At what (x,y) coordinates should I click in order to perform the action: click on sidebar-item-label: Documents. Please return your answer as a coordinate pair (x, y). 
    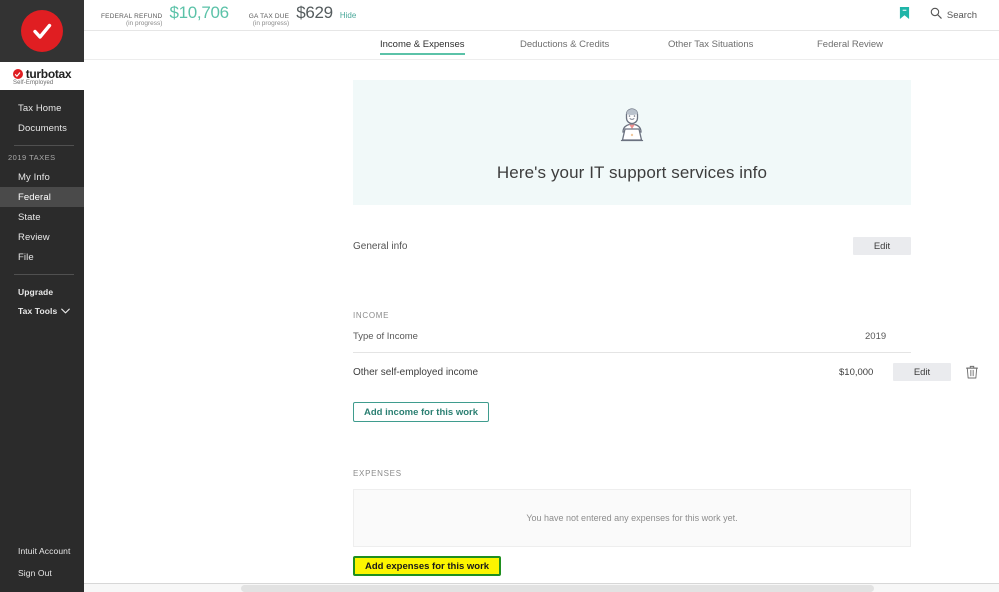
    Looking at the image, I should click on (42, 128).